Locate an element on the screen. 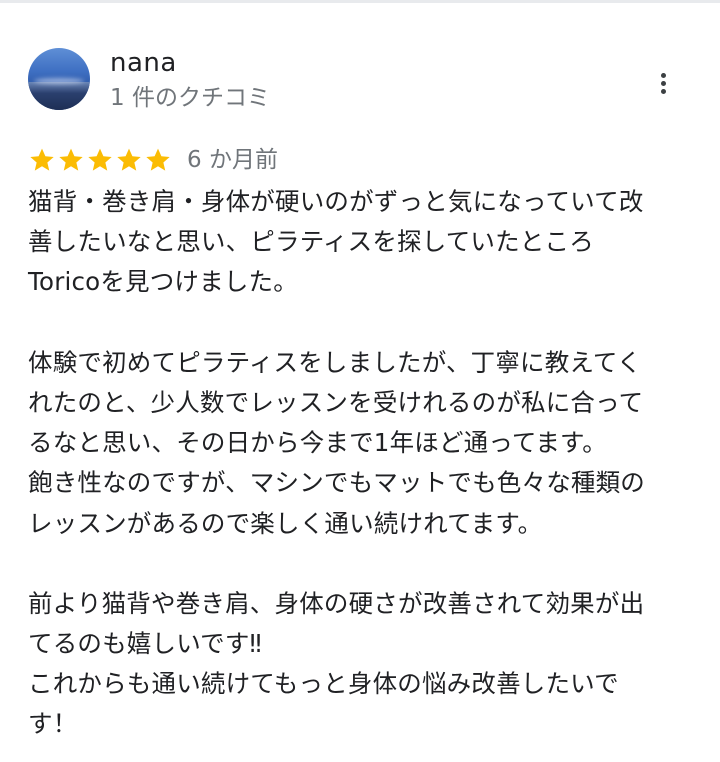 The height and width of the screenshot is (762, 720). more-options-button is located at coordinates (664, 83).